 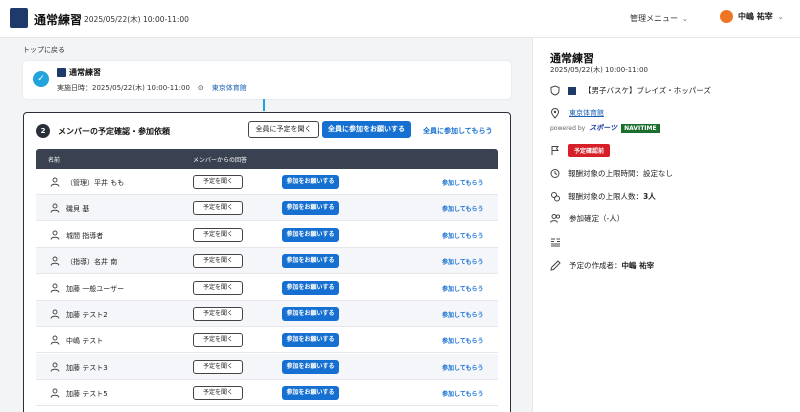 I want to click on table-row: （指導）名井 南 予定を聞く 参加をお願いする 参加してもらう, so click(x=267, y=261).